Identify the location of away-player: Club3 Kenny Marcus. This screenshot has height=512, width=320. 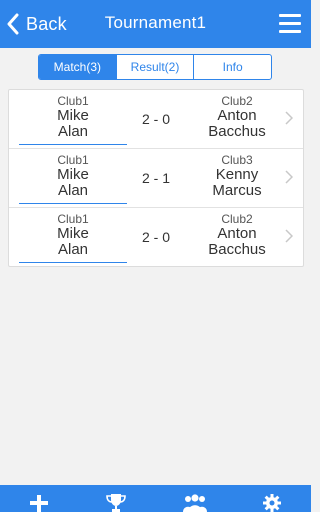
(237, 176).